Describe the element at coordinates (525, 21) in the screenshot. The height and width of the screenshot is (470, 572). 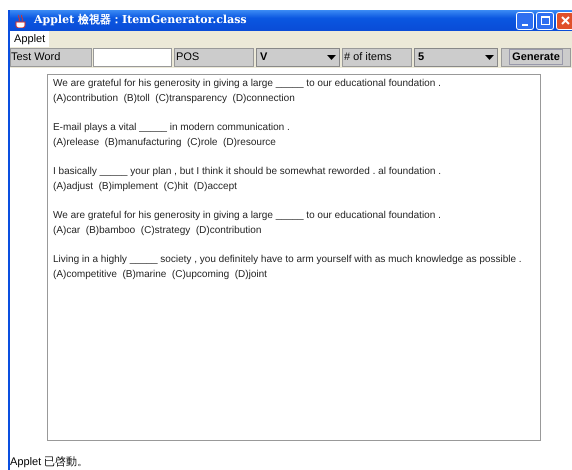
I see `minimize-button` at that location.